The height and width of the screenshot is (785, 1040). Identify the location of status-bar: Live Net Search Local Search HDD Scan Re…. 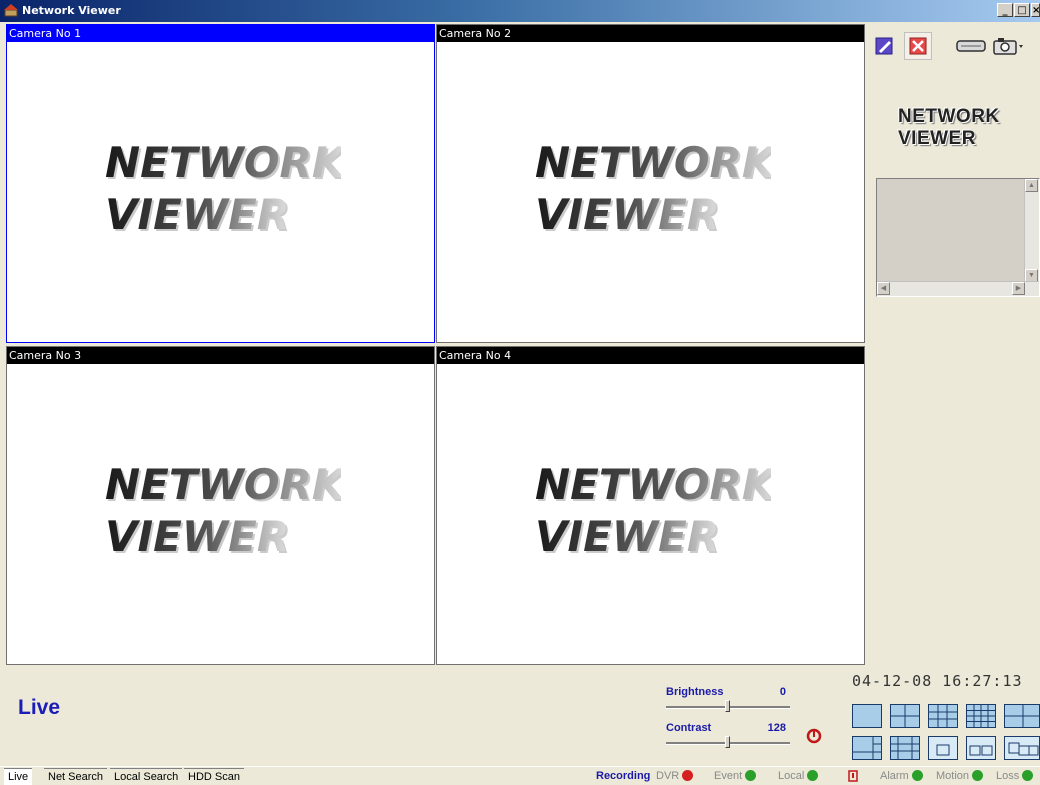
(520, 775).